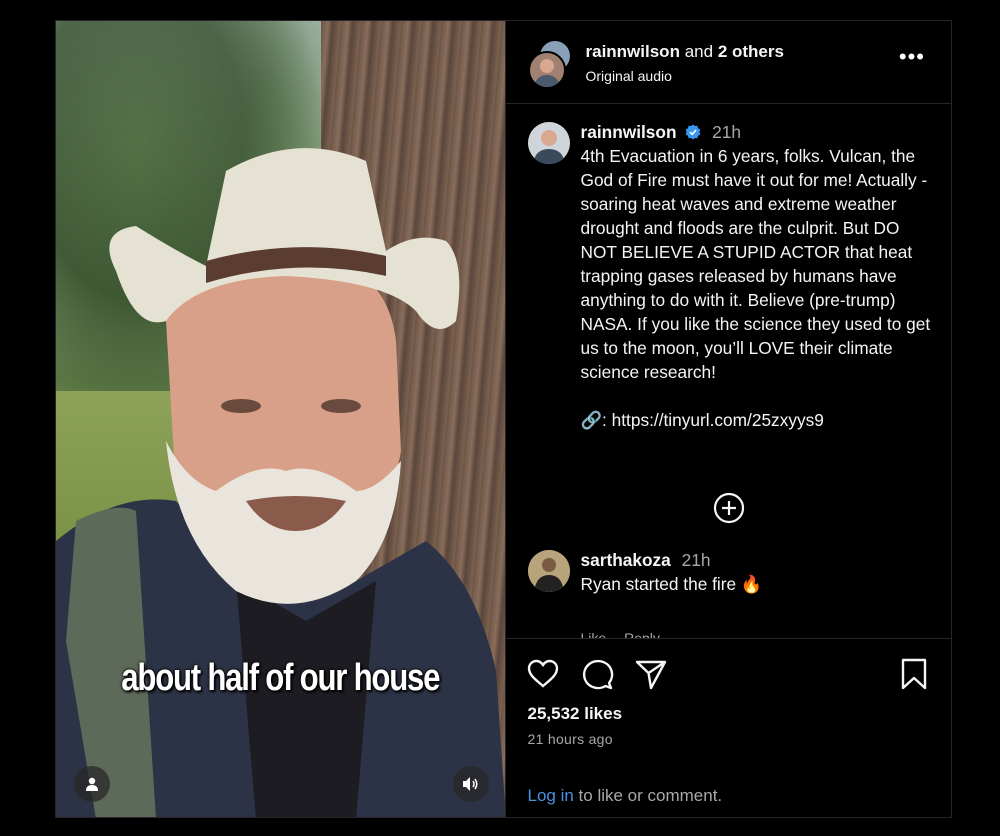 This screenshot has height=836, width=1000. What do you see at coordinates (570, 739) in the screenshot?
I see `post-timestamp: 21 hours ago` at bounding box center [570, 739].